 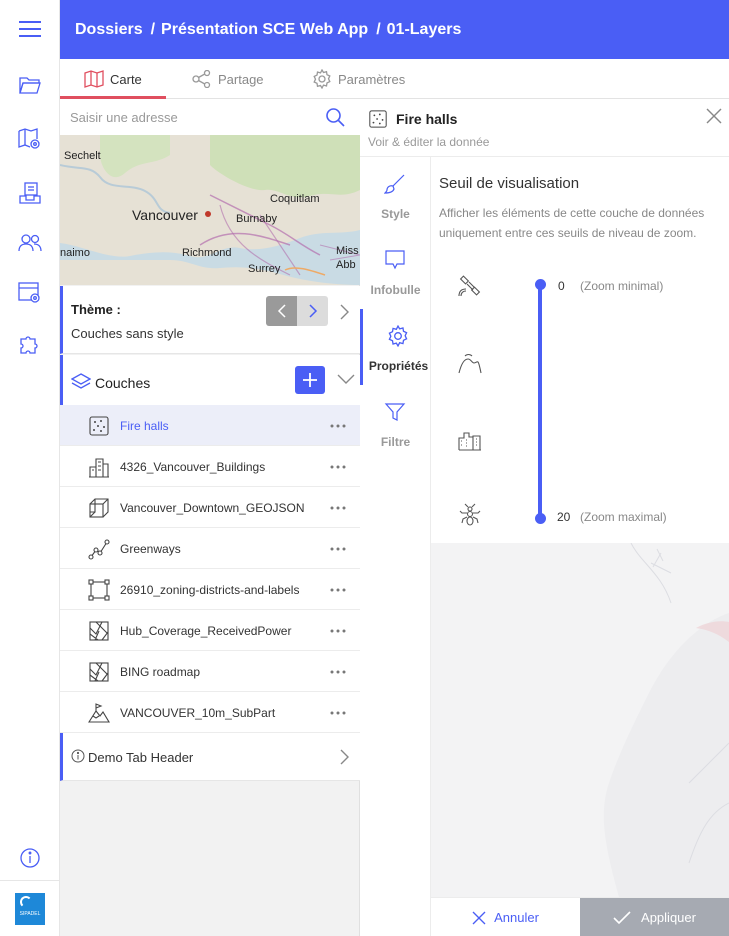 What do you see at coordinates (210, 671) in the screenshot?
I see `layer-item-bing: BING roadmap` at bounding box center [210, 671].